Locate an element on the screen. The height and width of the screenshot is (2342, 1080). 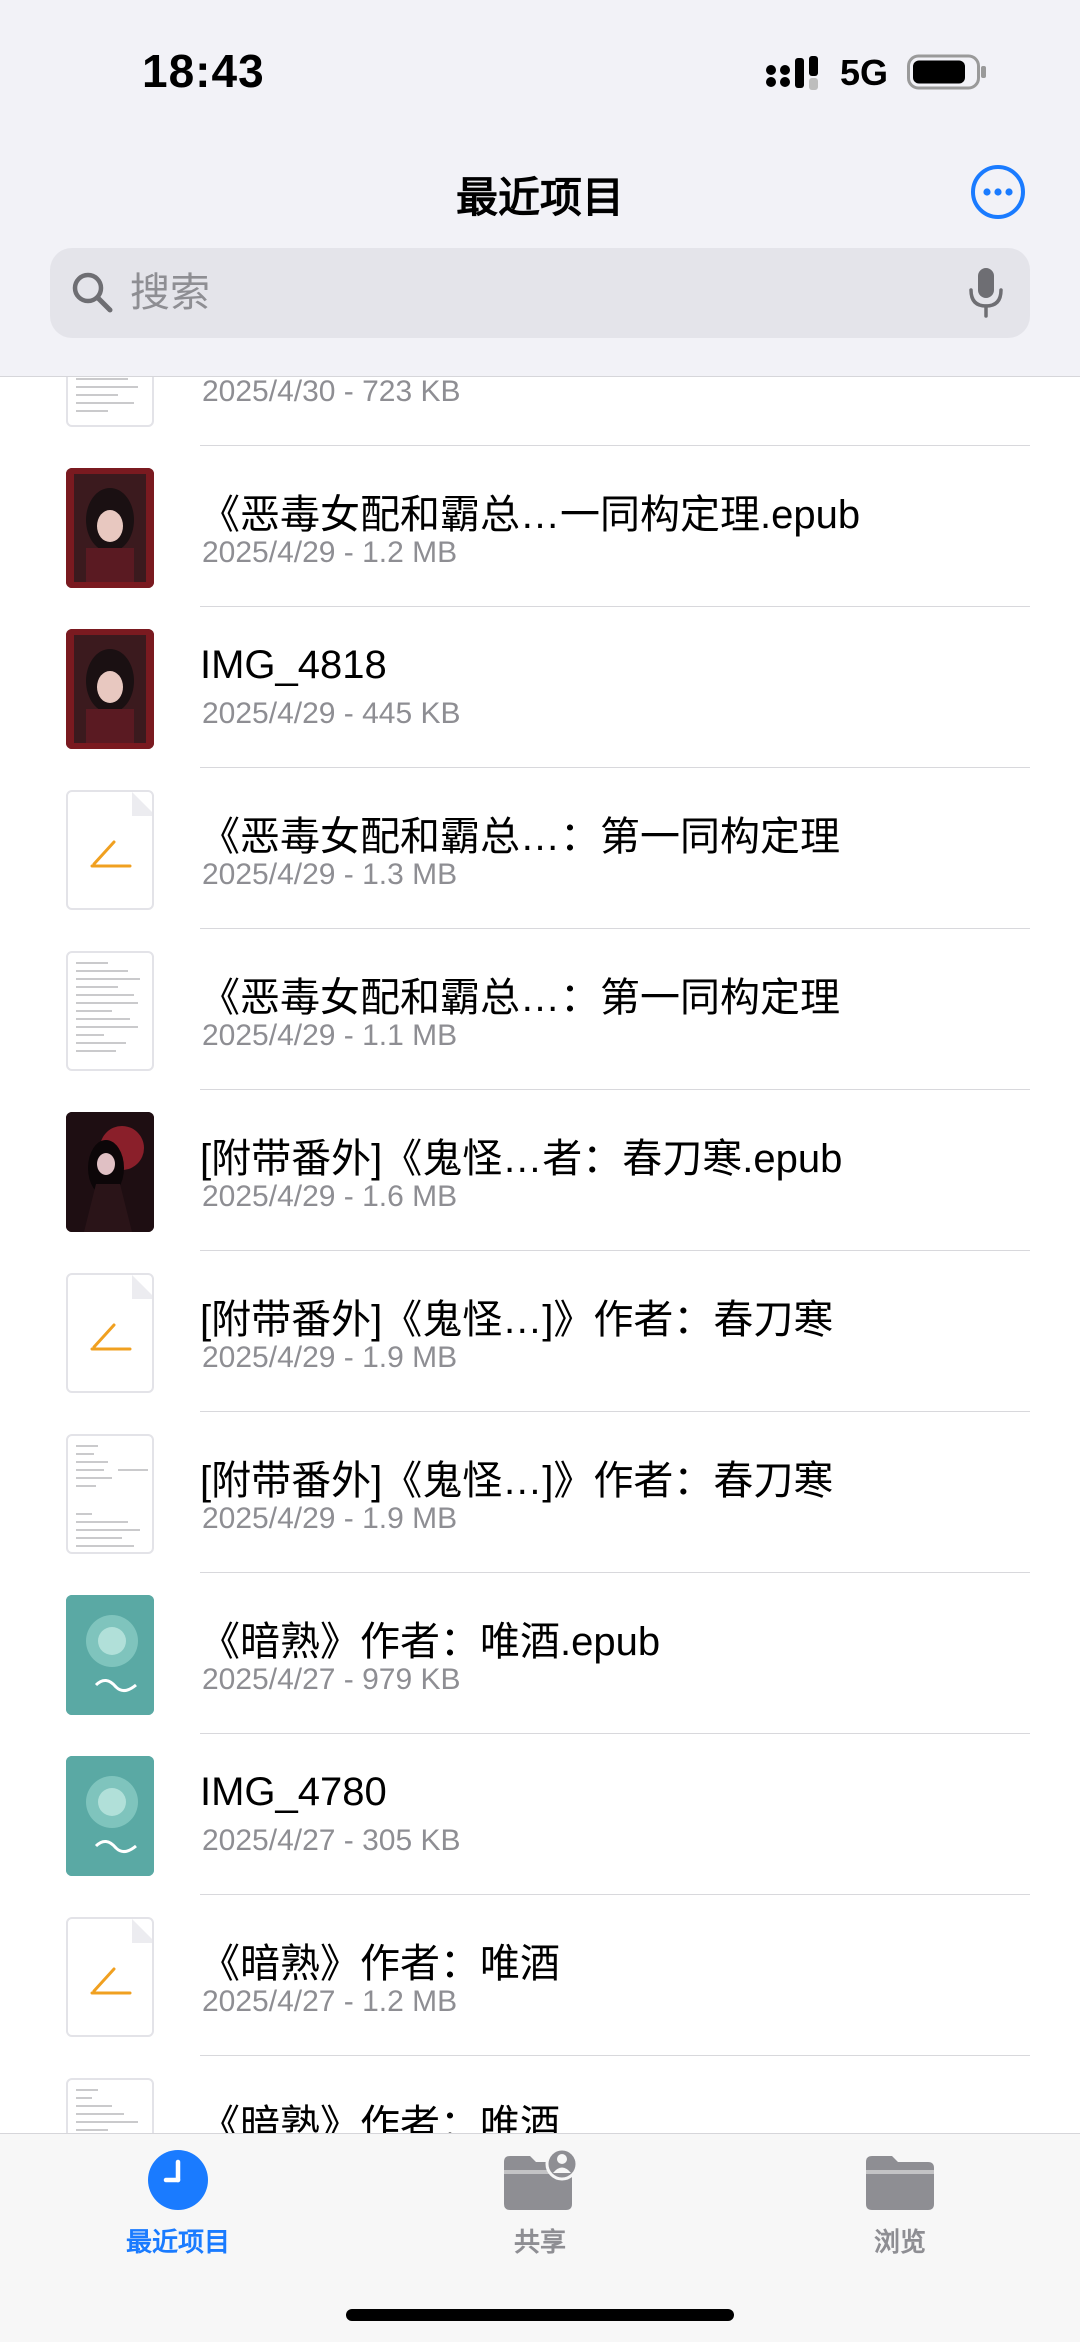
search-input is located at coordinates (530, 293).